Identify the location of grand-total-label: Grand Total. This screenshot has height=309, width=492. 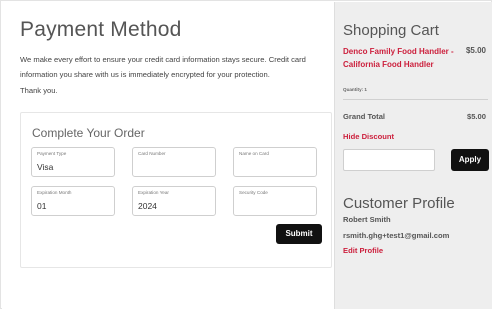
(364, 116).